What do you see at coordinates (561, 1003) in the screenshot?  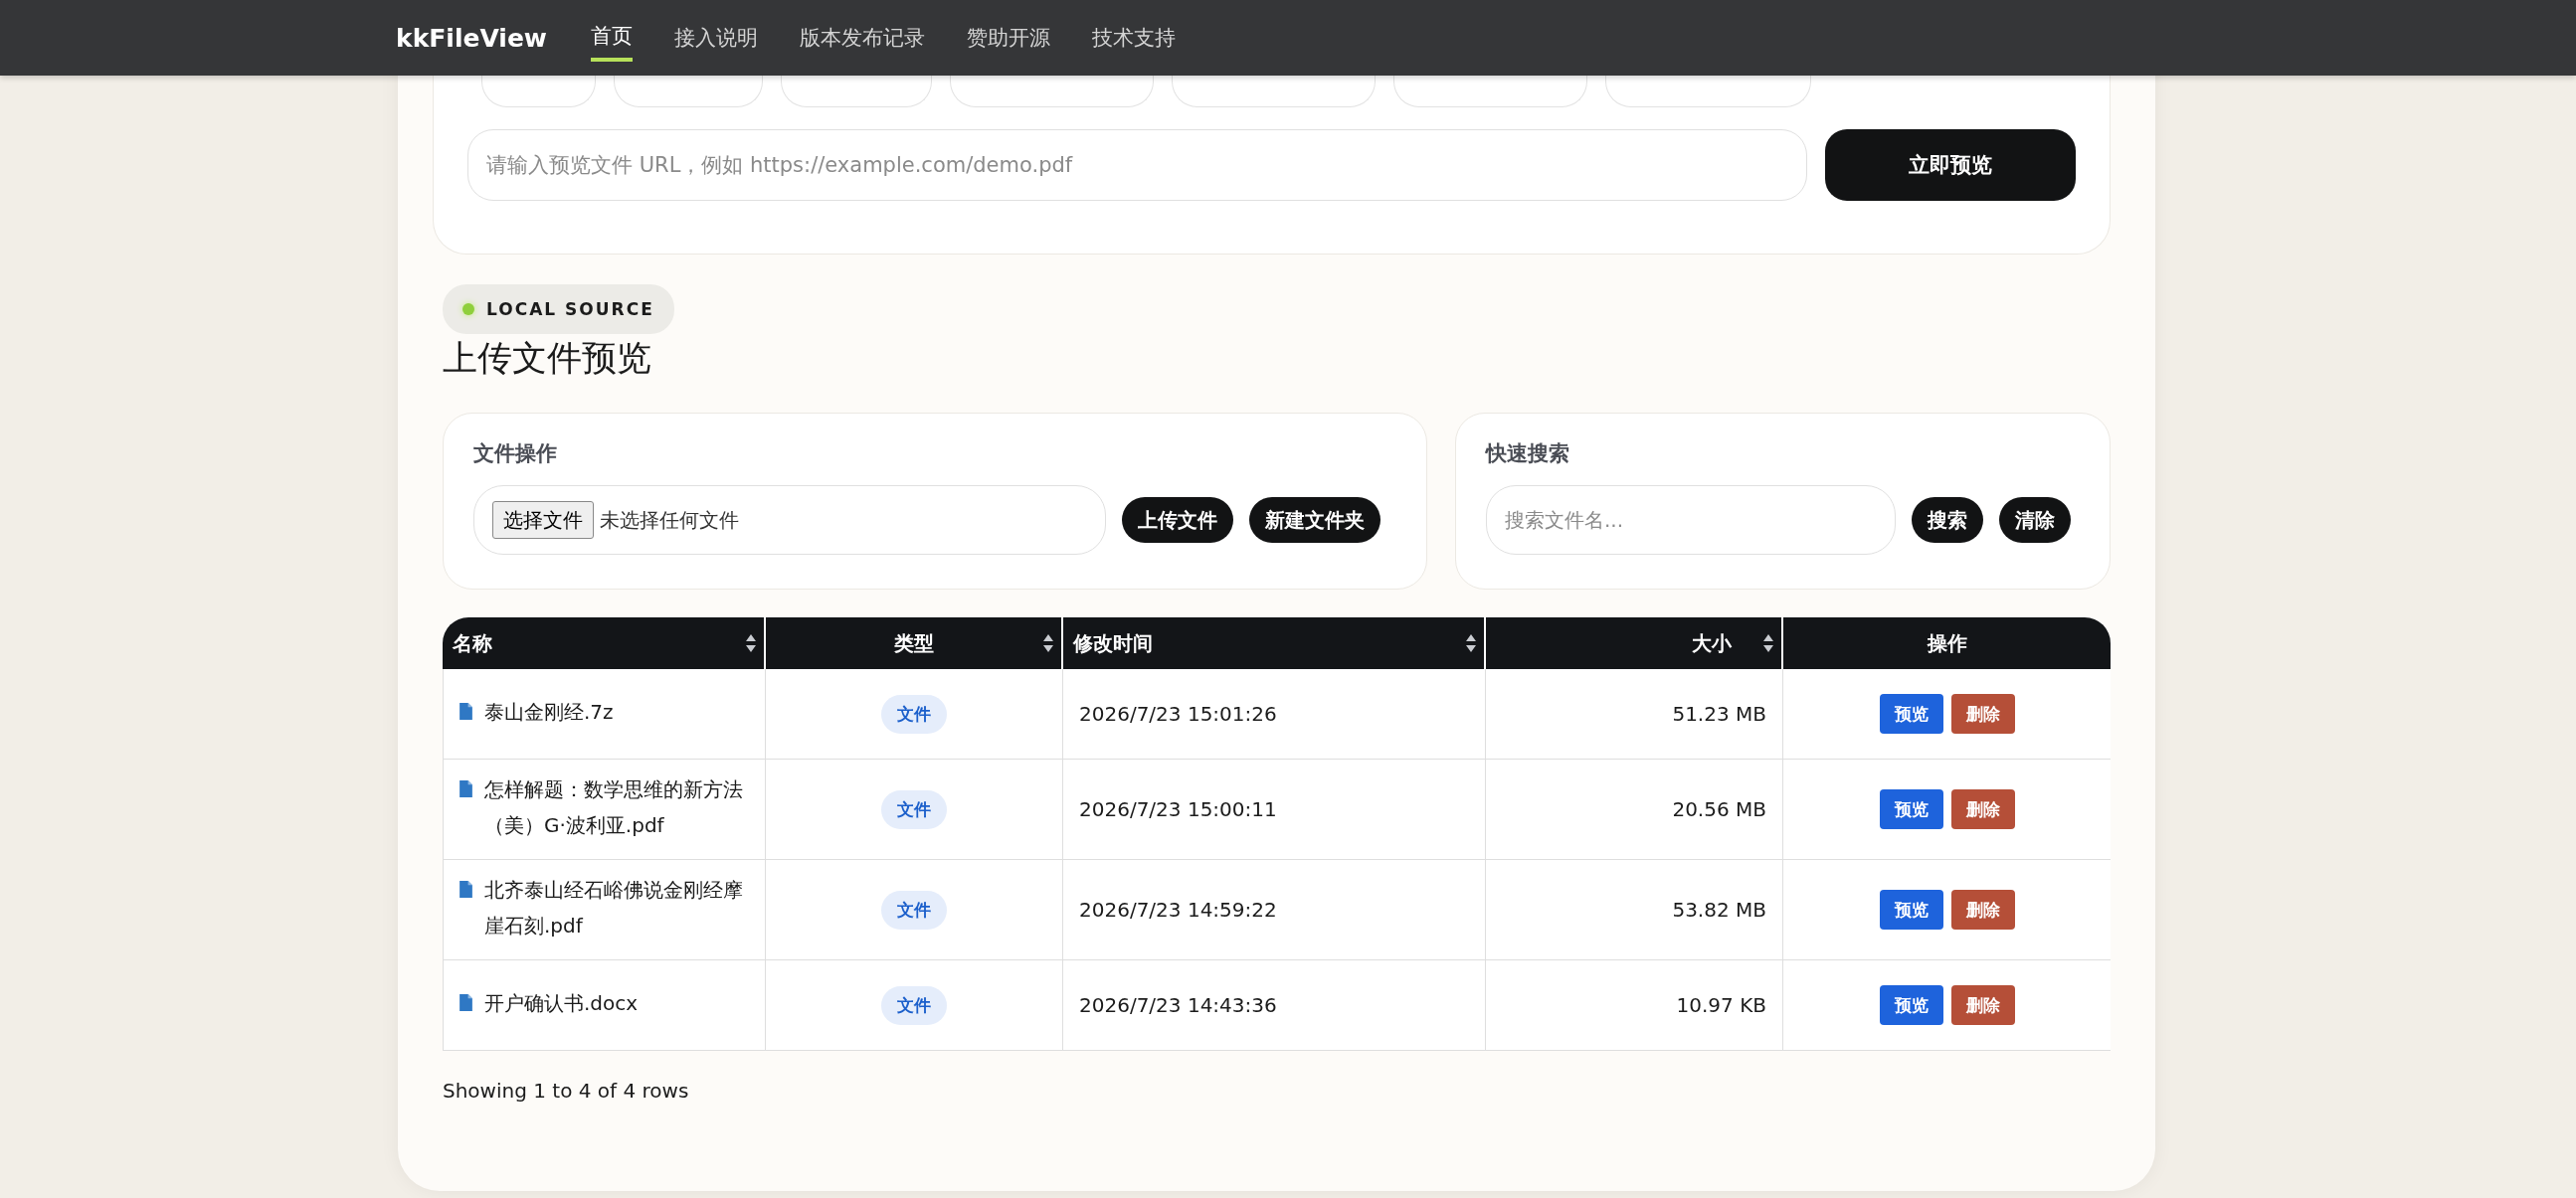 I see `file-name: 开户确认书.docx` at bounding box center [561, 1003].